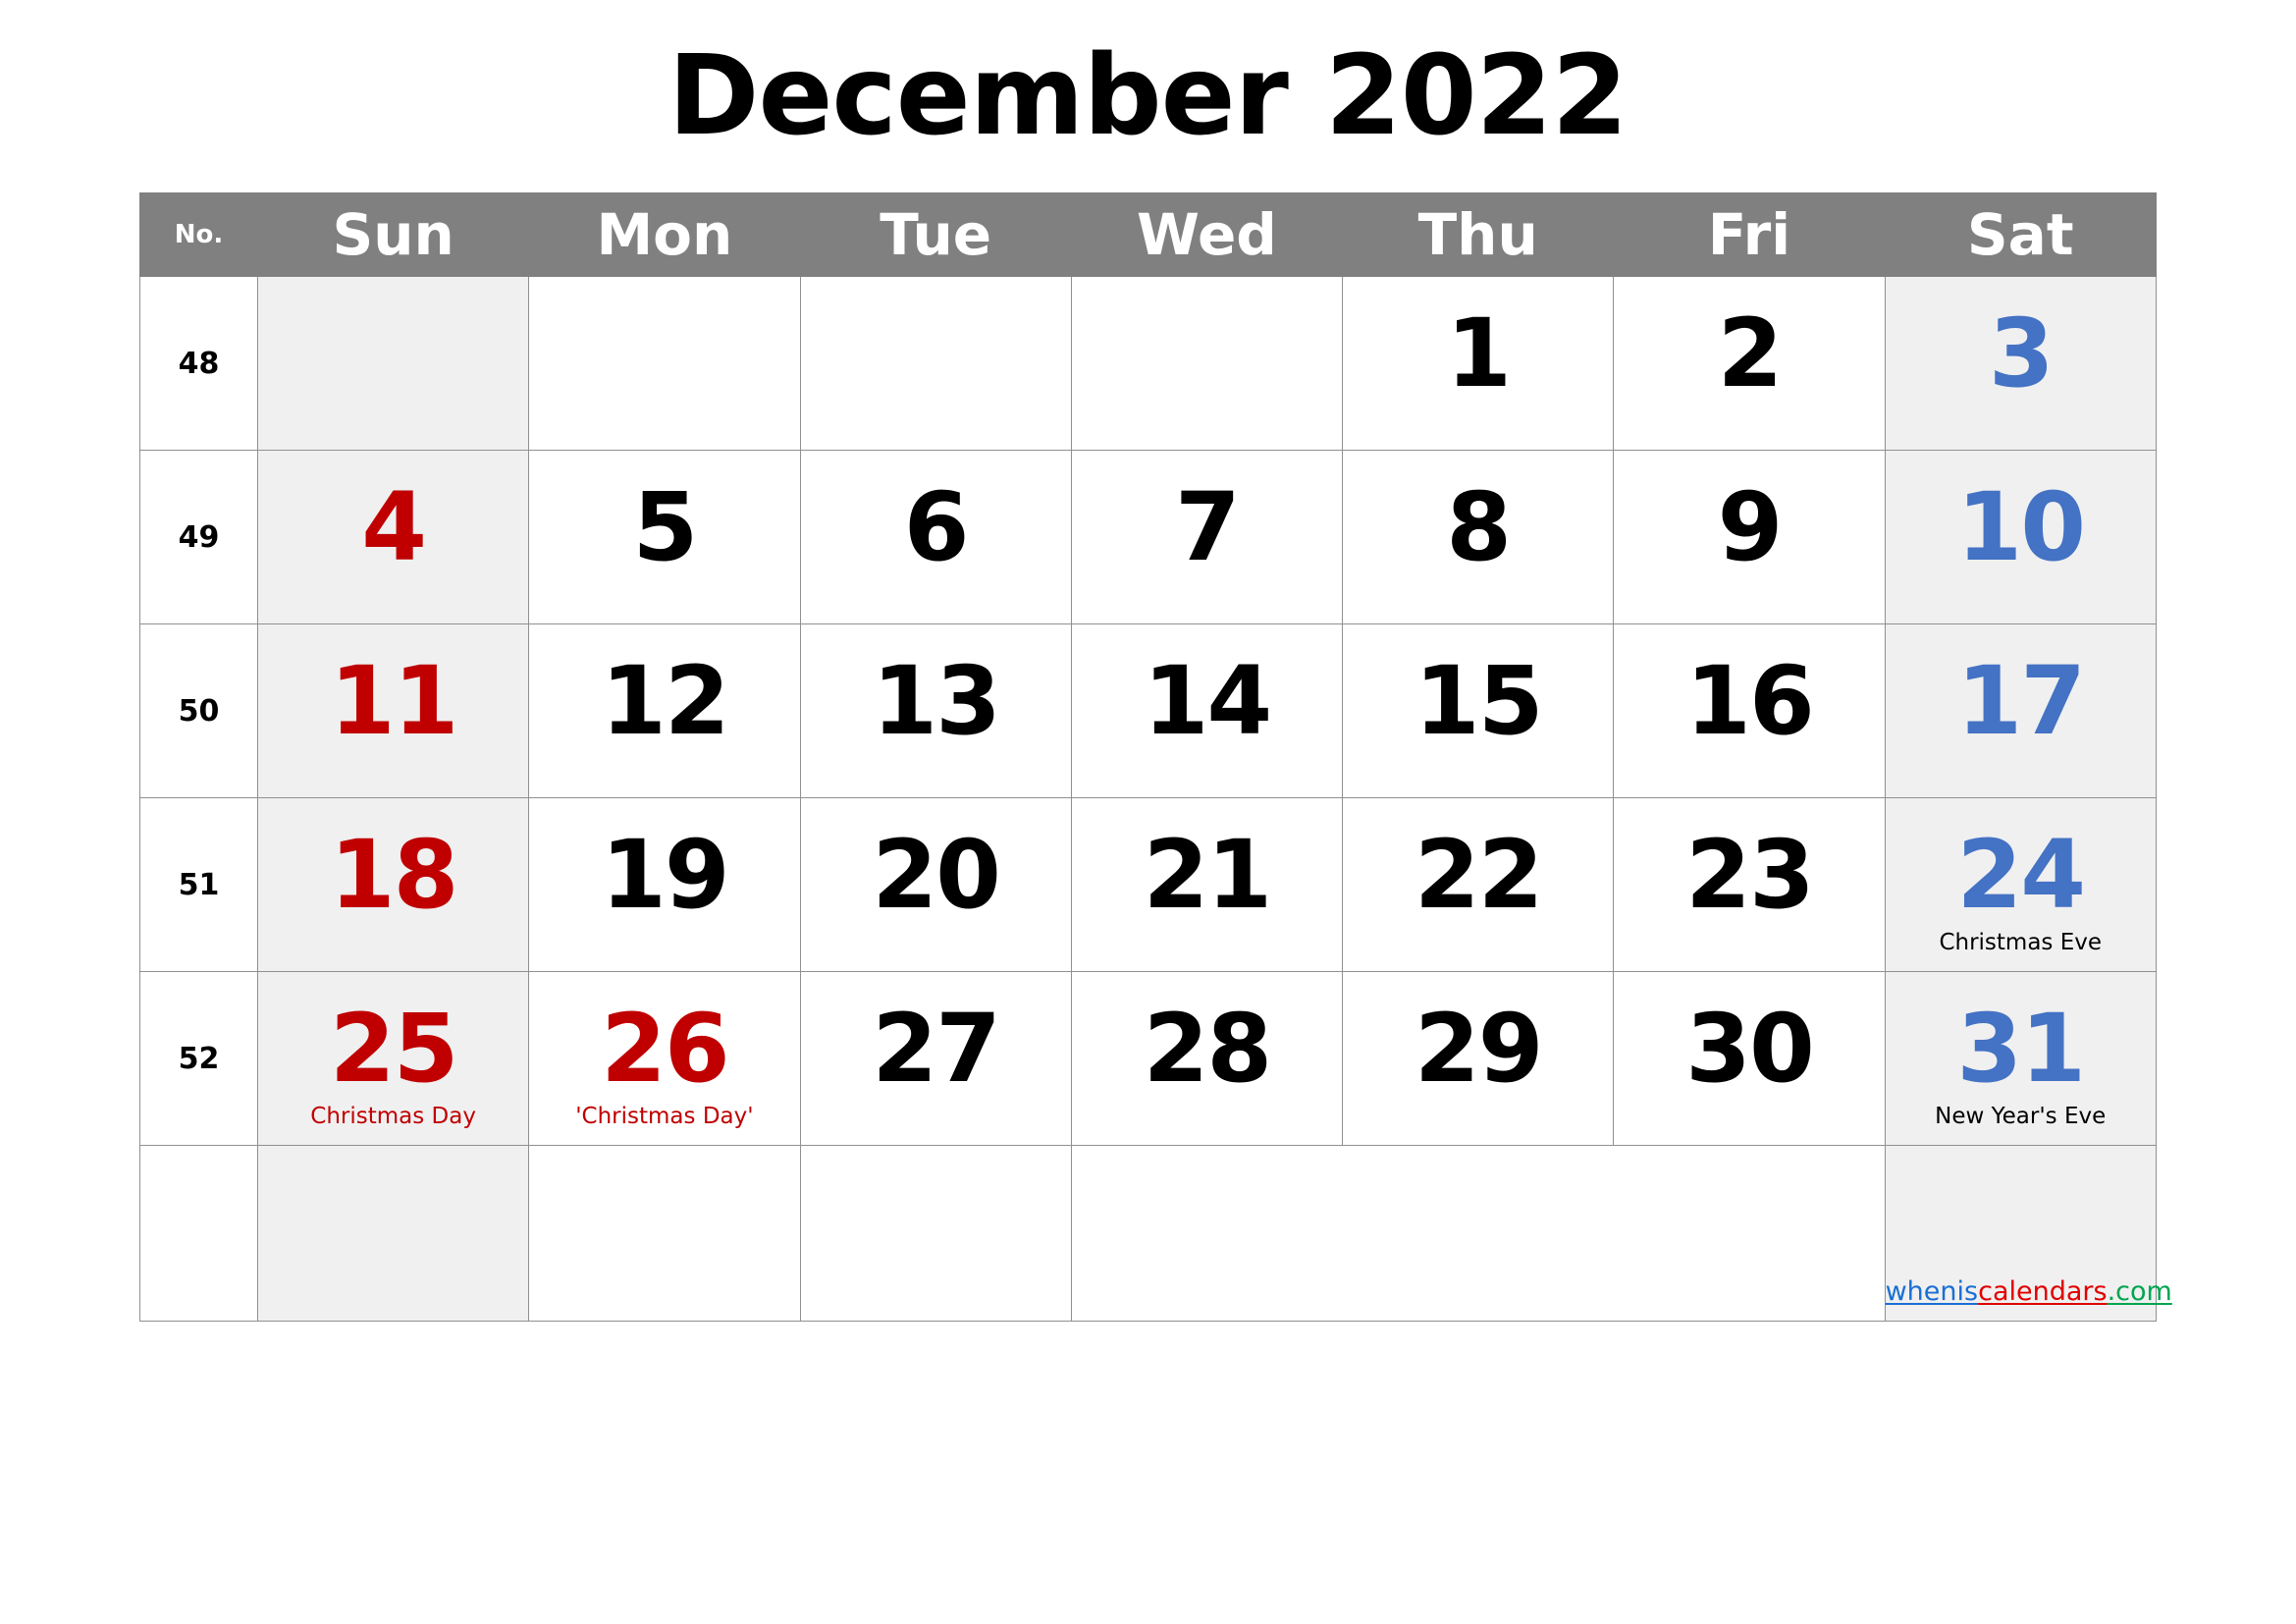 The width and height of the screenshot is (2296, 1624). Describe the element at coordinates (1208, 1049) in the screenshot. I see `day-number: 28` at that location.